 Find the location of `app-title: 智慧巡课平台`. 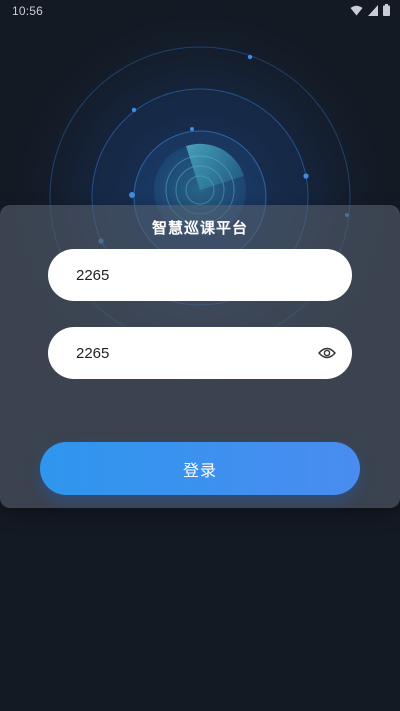

app-title: 智慧巡课平台 is located at coordinates (199, 228).